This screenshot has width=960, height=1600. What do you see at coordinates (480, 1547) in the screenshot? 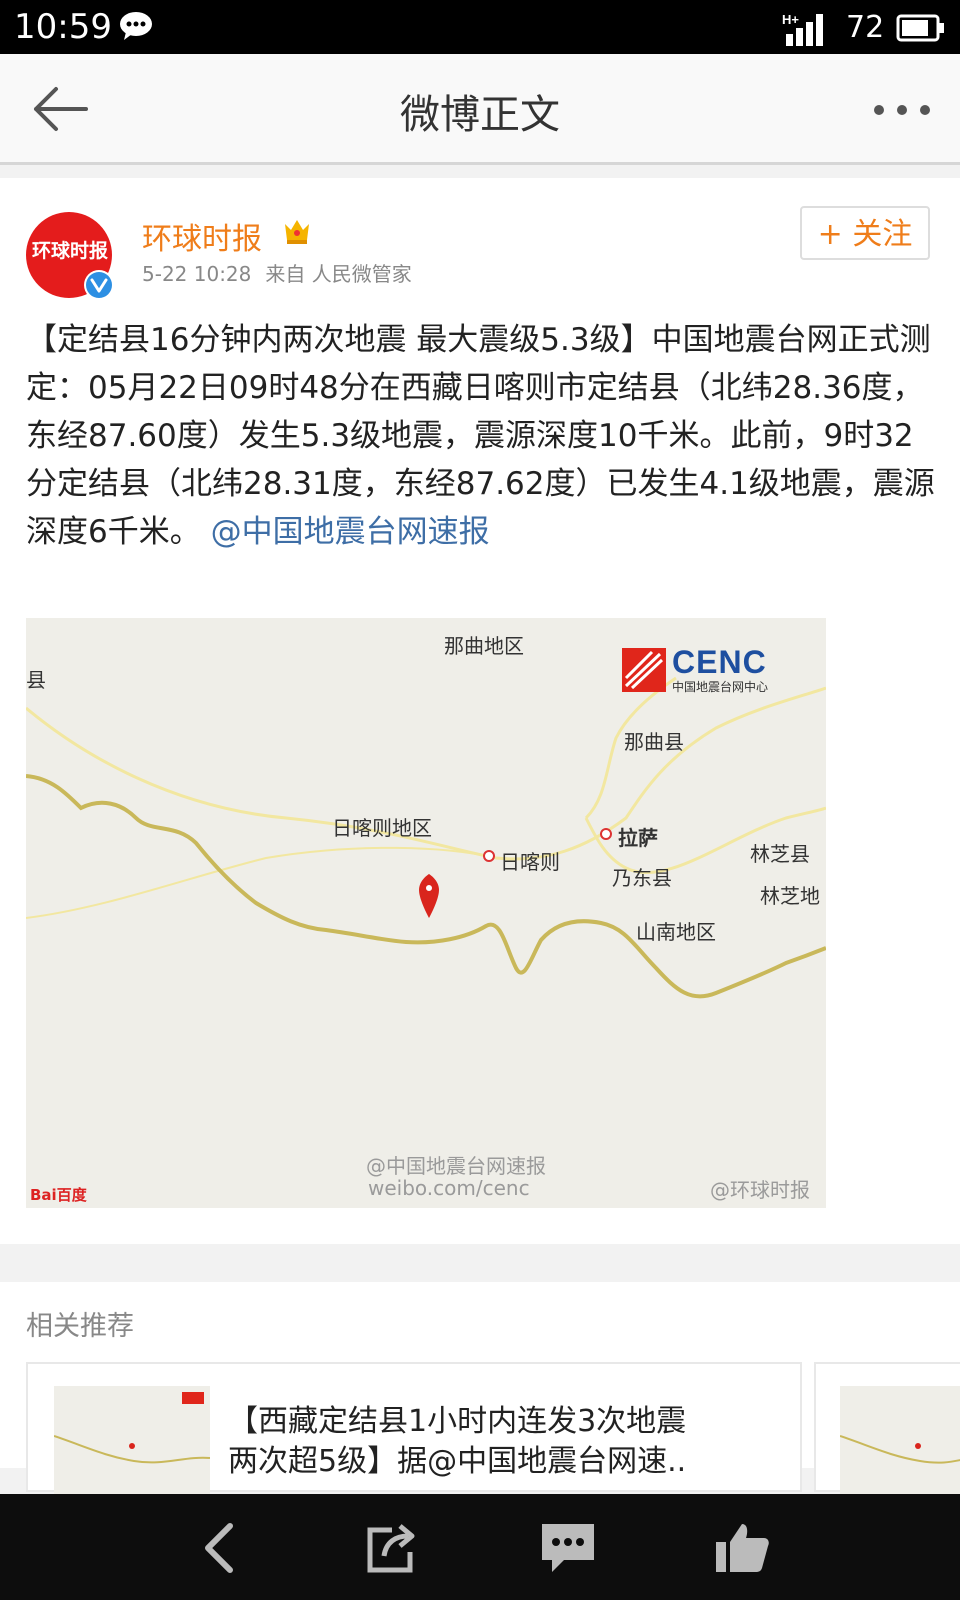
I see `bottom-toolbar` at bounding box center [480, 1547].